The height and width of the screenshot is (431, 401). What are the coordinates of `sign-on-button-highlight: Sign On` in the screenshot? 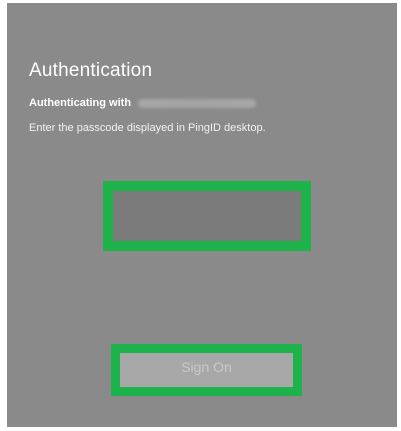 It's located at (206, 370).